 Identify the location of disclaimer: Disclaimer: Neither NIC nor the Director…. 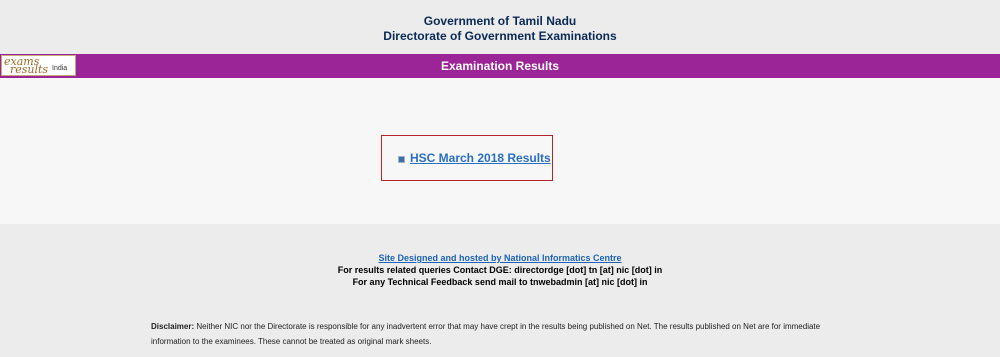
(501, 334).